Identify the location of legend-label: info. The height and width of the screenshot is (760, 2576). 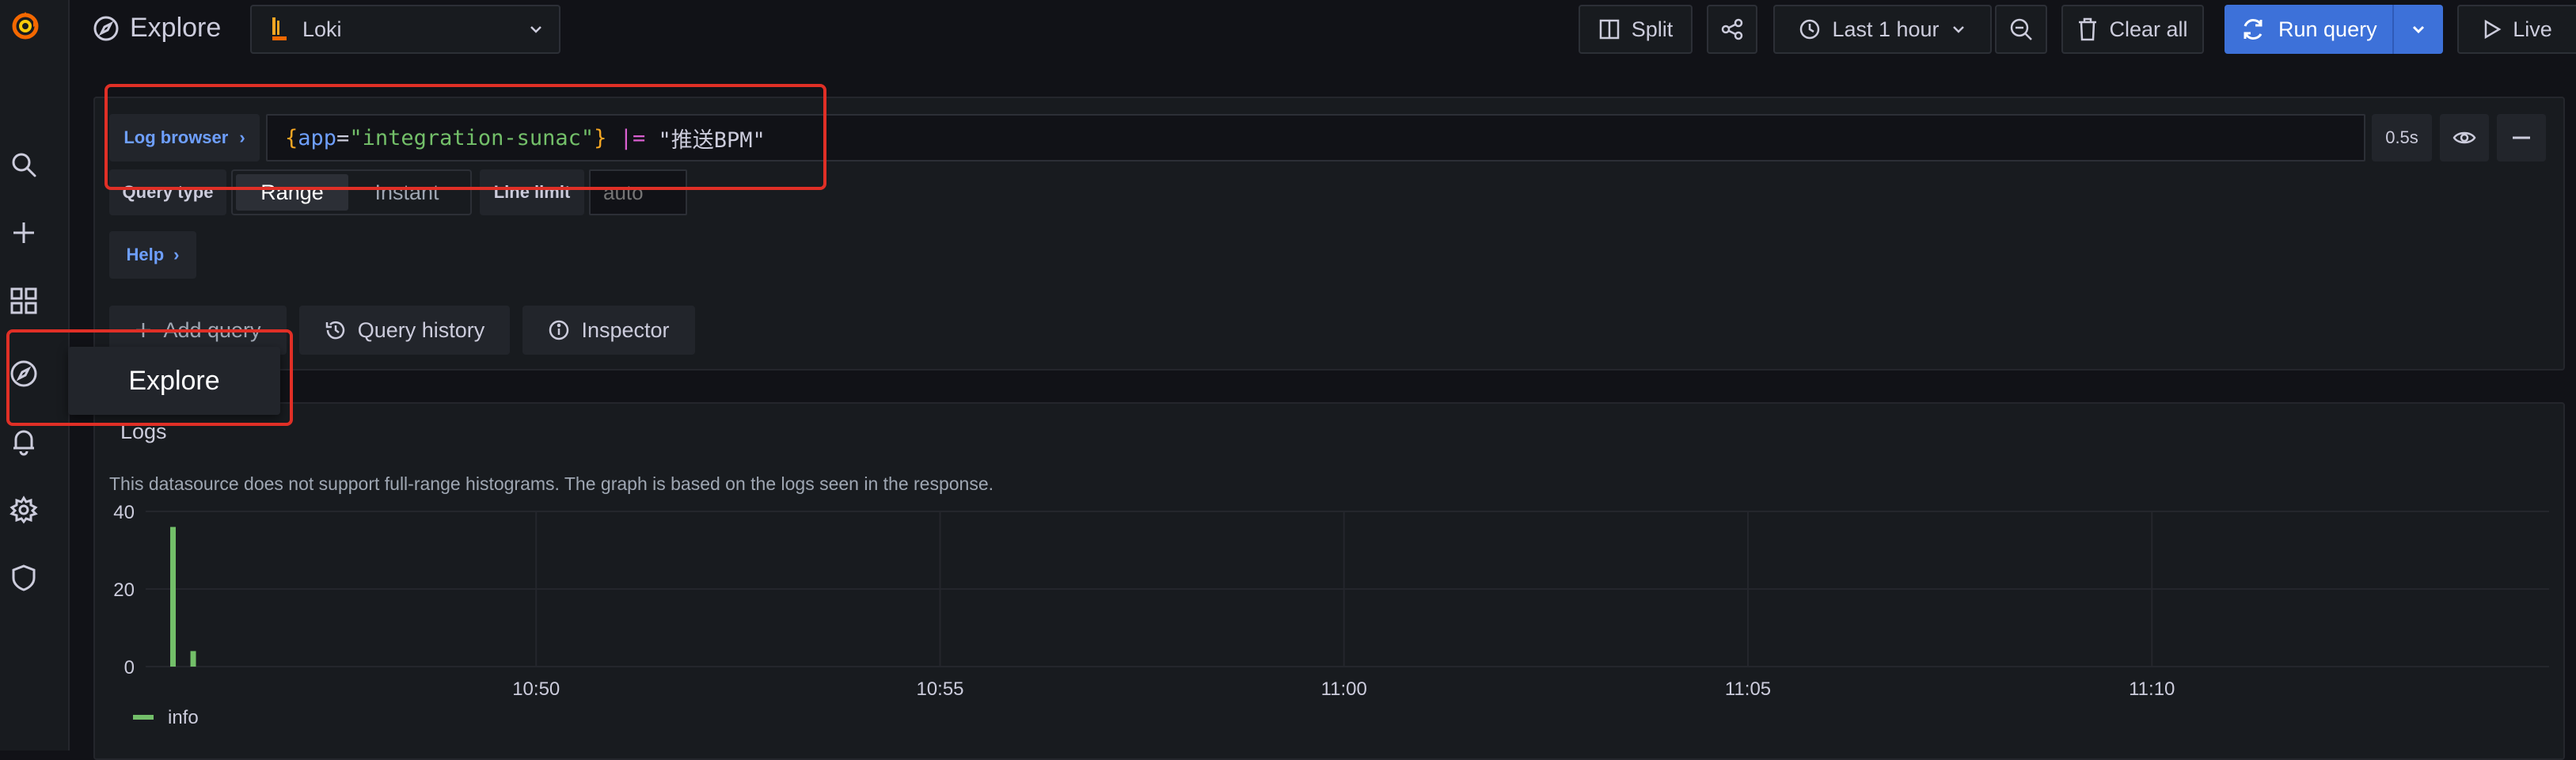
(183, 717).